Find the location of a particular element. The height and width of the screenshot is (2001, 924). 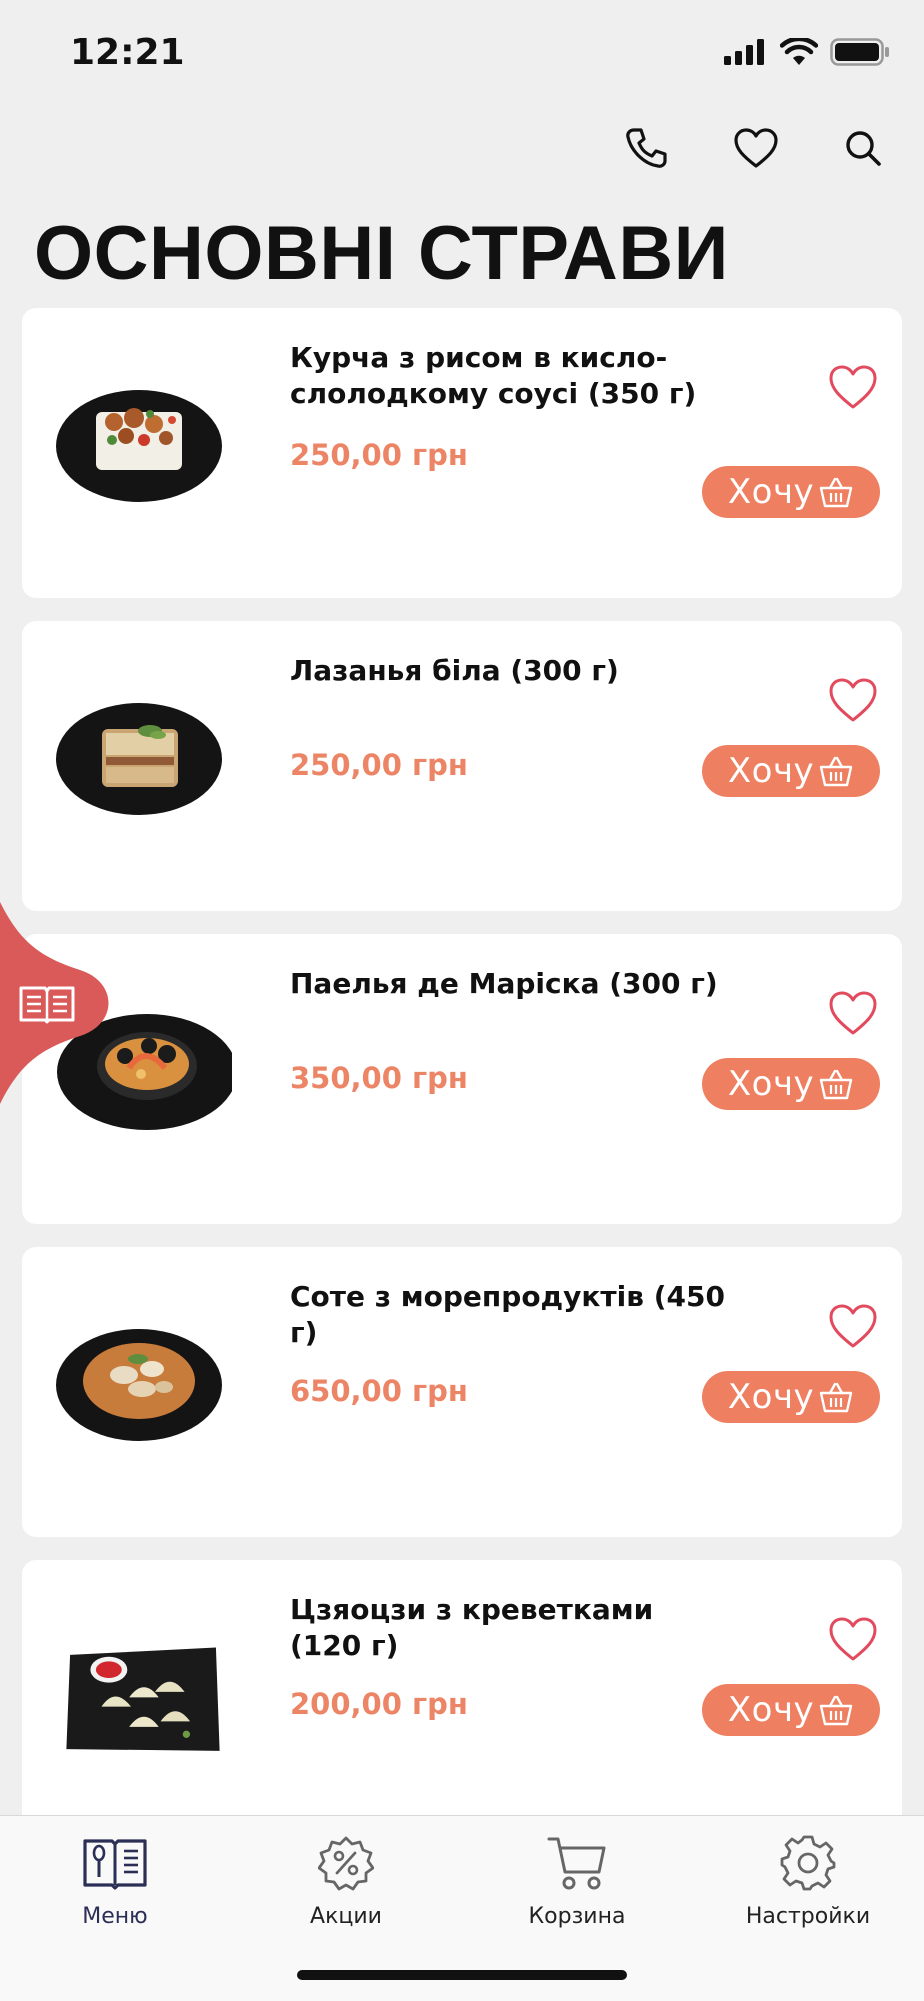

search-button is located at coordinates (863, 148).